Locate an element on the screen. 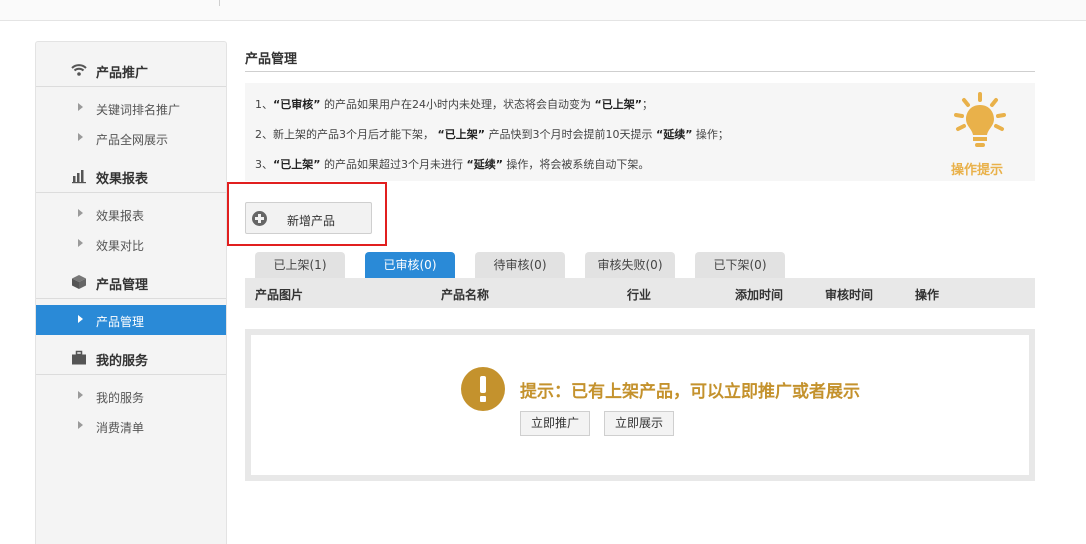  briefcase-icon is located at coordinates (79, 357).